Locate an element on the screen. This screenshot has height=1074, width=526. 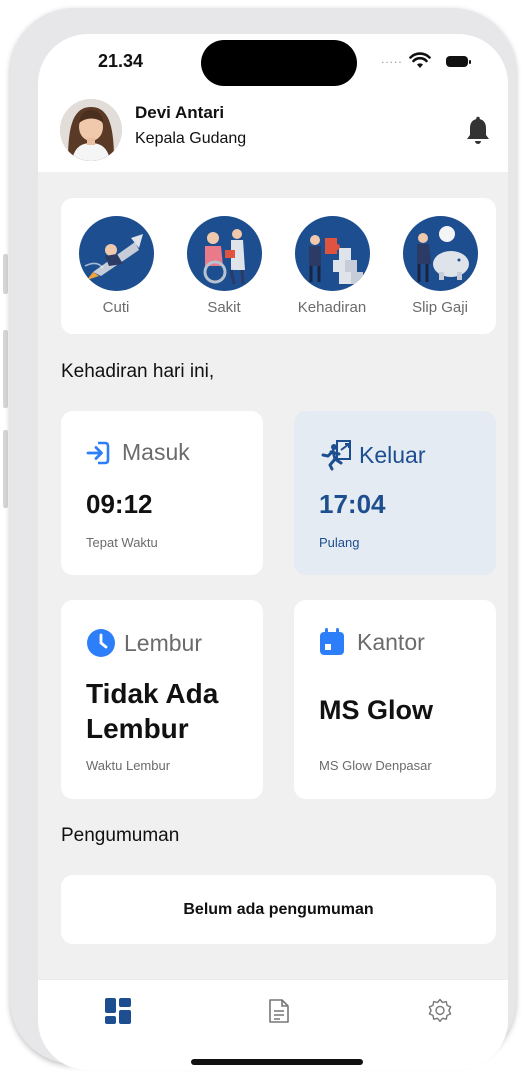
action-button is located at coordinates (5, 274).